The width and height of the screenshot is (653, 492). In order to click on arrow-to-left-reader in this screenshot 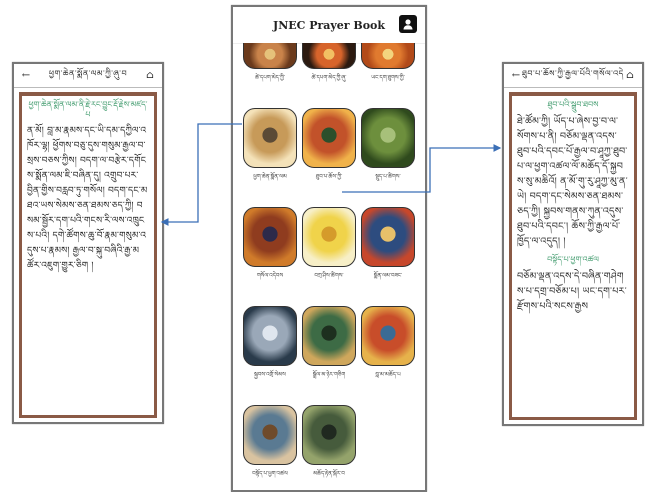, I will do `click(201, 174)`.